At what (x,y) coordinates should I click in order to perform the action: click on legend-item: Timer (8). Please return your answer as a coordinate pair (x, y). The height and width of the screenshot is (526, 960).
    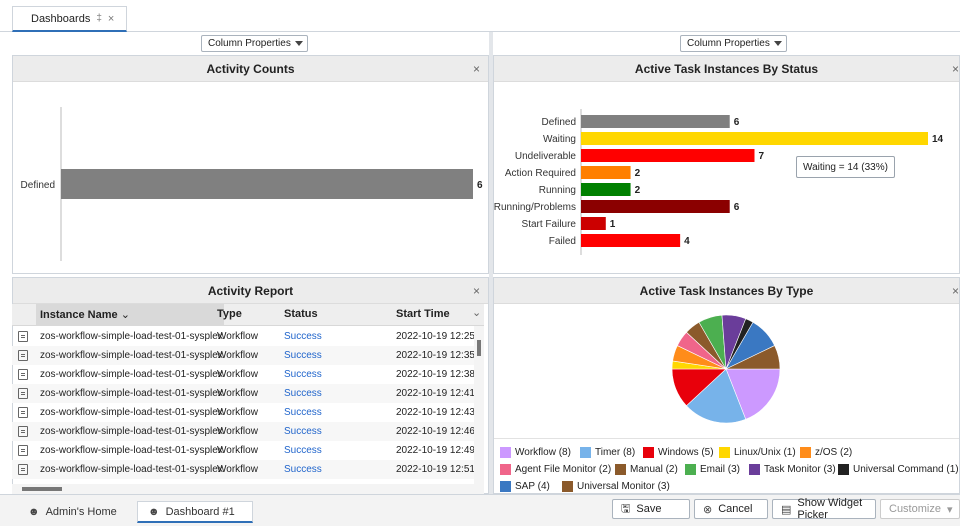
    Looking at the image, I should click on (607, 452).